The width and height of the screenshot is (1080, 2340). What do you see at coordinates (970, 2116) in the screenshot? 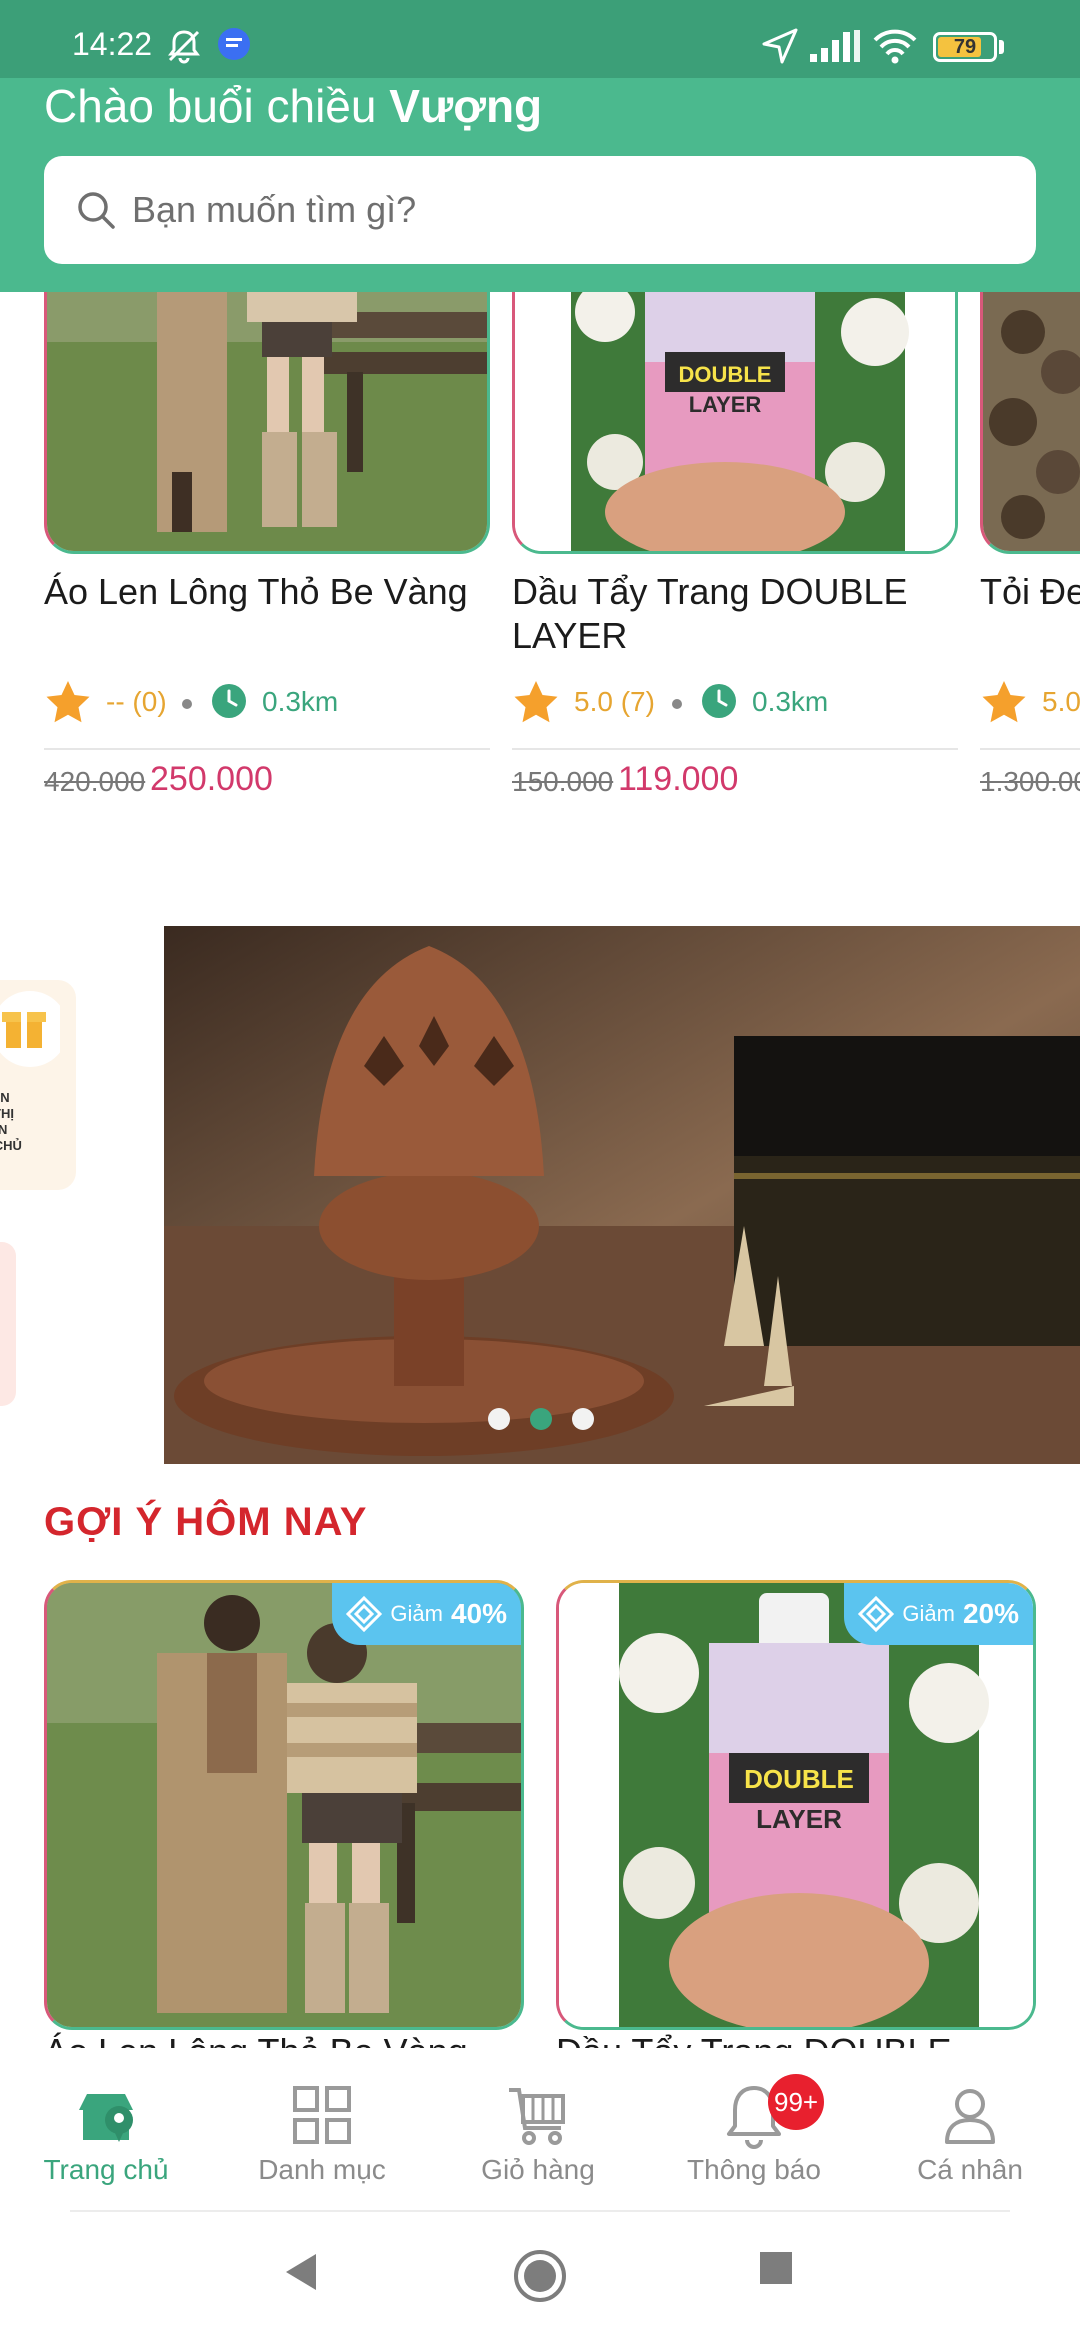
I see `user-icon` at bounding box center [970, 2116].